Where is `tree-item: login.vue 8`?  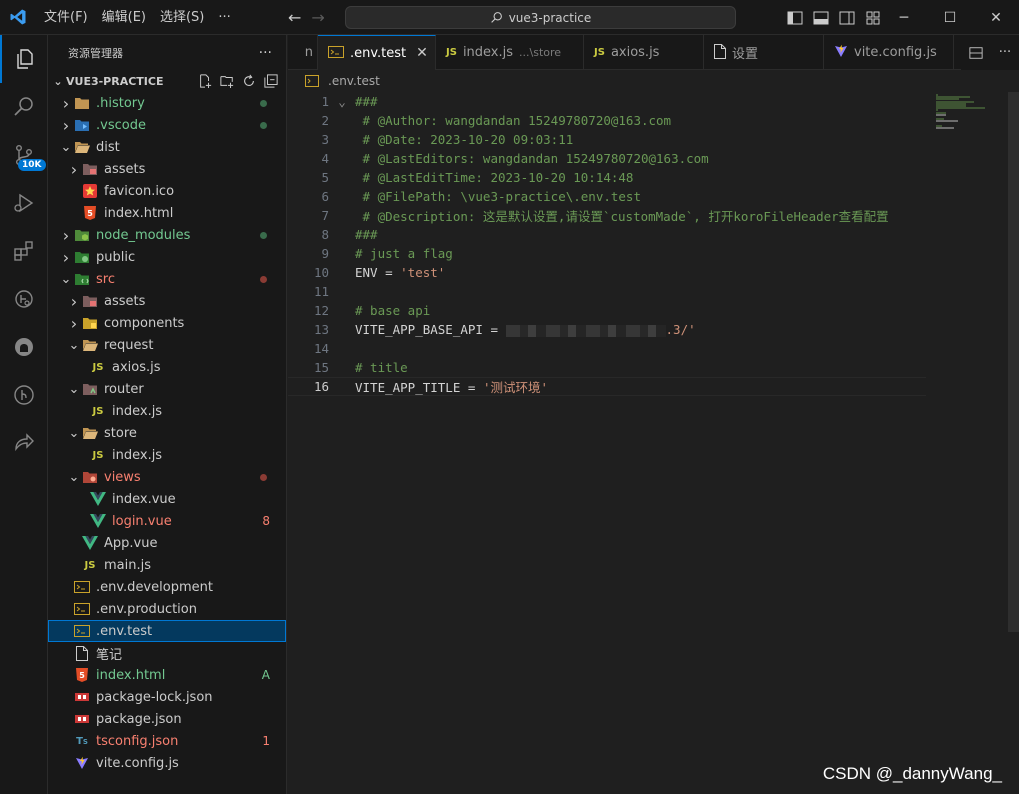 tree-item: login.vue 8 is located at coordinates (167, 521).